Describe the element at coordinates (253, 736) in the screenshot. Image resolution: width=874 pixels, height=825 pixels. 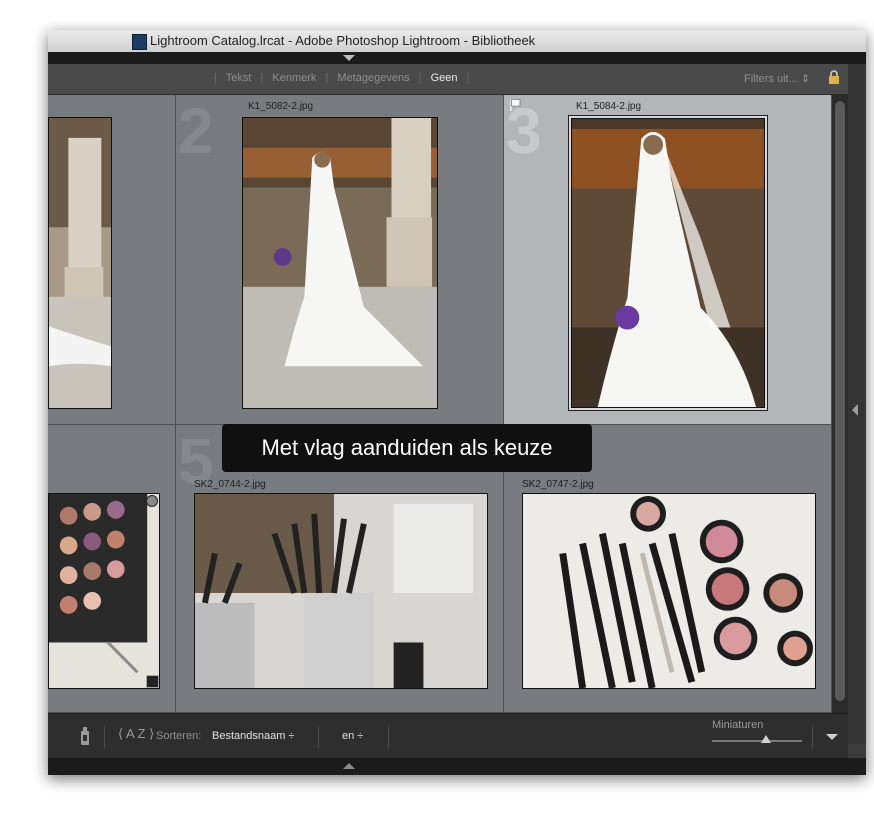
I see `sort-criteria-dropdown: Bestandsnaam ÷` at that location.